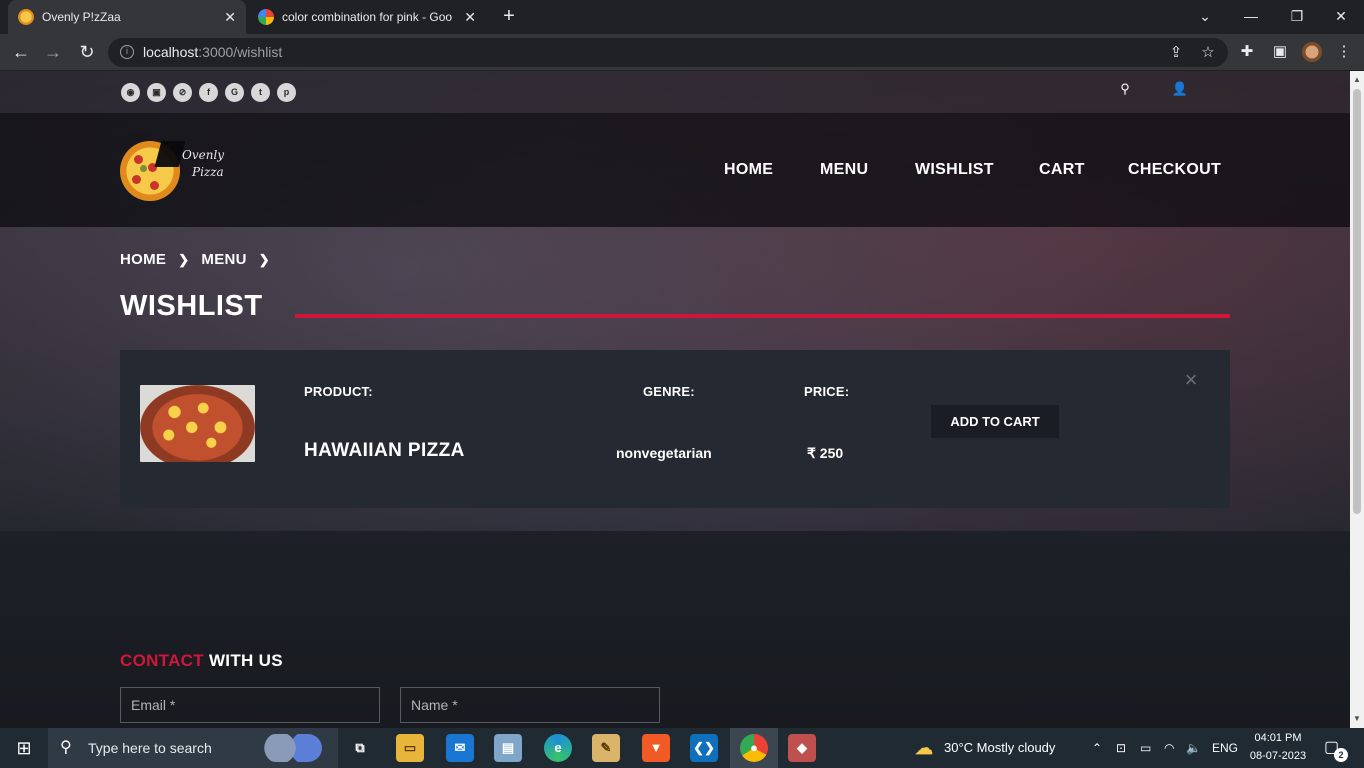  Describe the element at coordinates (1062, 170) in the screenshot. I see `nav-cart: CART` at that location.